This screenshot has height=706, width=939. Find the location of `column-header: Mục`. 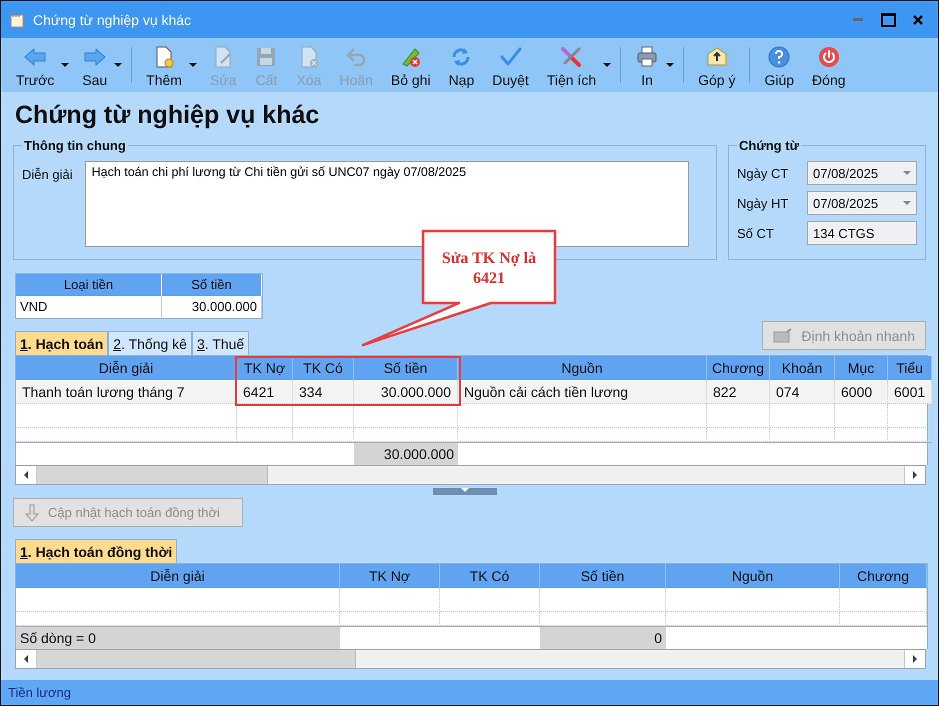

column-header: Mục is located at coordinates (861, 368).